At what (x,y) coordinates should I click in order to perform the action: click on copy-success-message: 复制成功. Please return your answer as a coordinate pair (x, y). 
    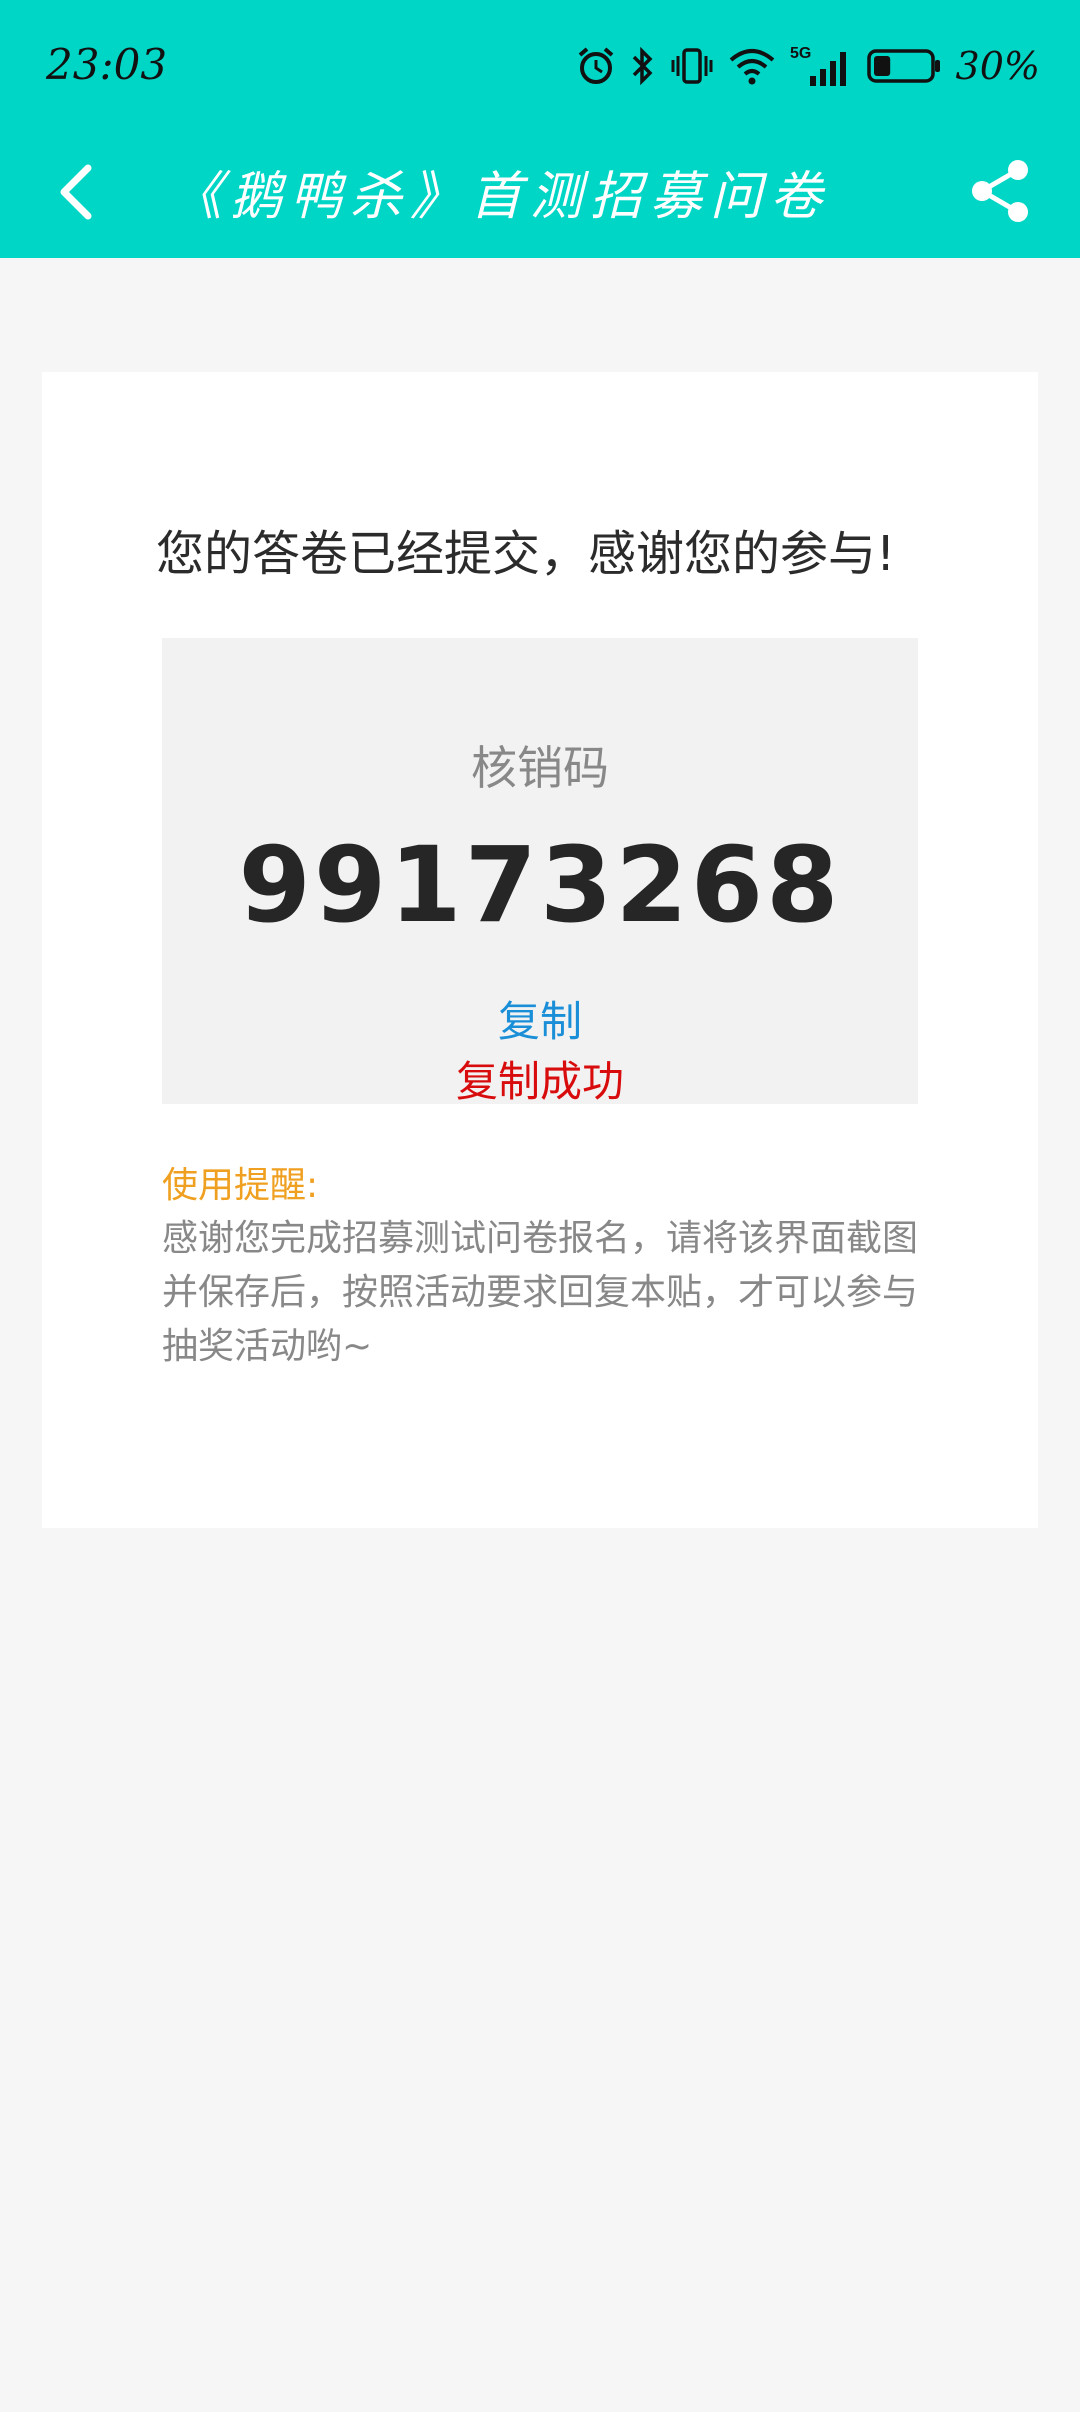
    Looking at the image, I should click on (539, 1081).